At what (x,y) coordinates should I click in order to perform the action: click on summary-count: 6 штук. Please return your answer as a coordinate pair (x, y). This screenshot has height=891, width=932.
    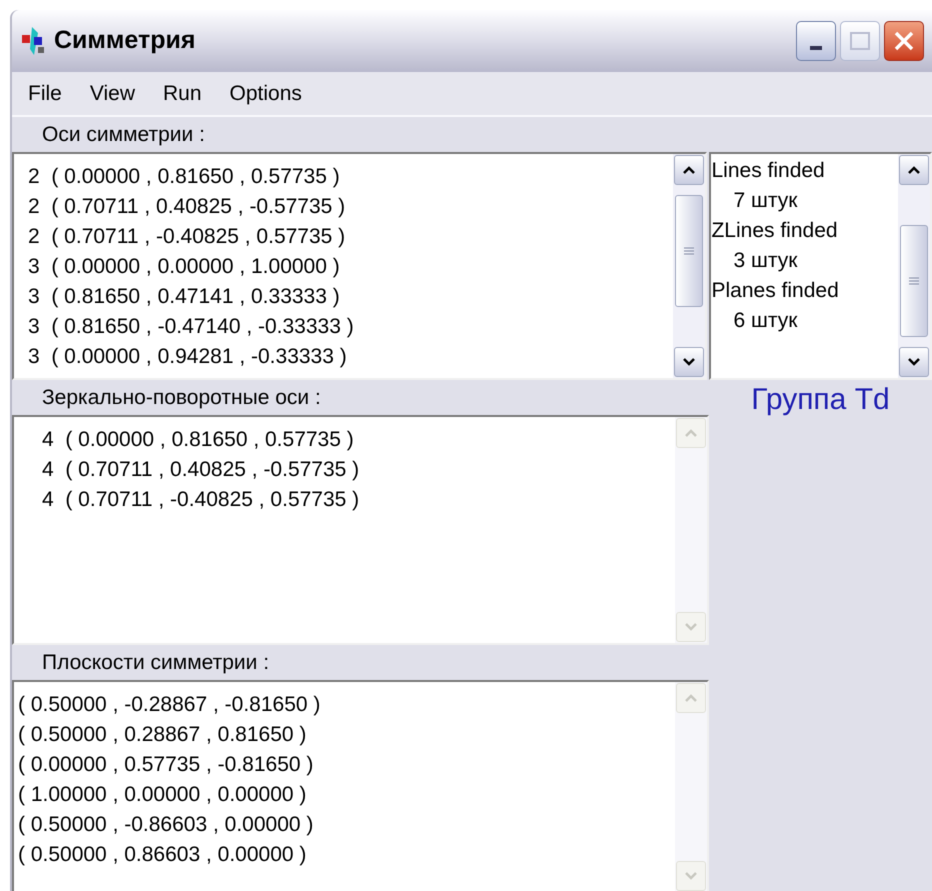
    Looking at the image, I should click on (765, 321).